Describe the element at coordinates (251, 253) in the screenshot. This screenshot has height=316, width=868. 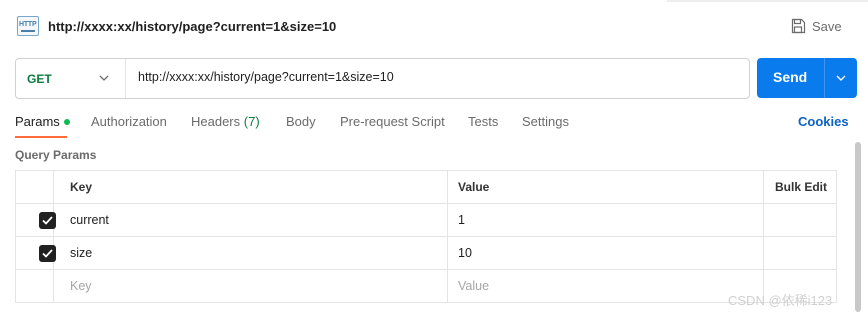
I see `param-key: size` at that location.